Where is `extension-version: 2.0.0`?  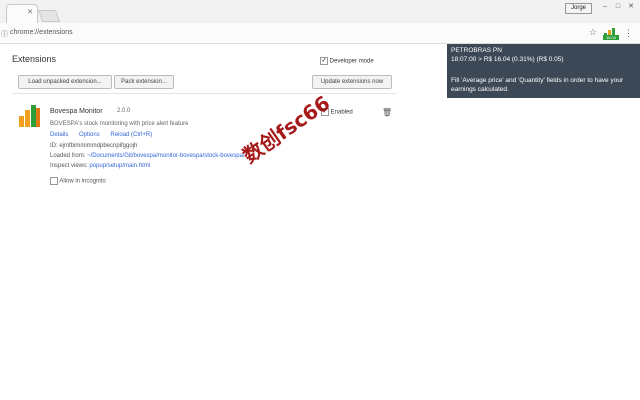
extension-version: 2.0.0 is located at coordinates (124, 111).